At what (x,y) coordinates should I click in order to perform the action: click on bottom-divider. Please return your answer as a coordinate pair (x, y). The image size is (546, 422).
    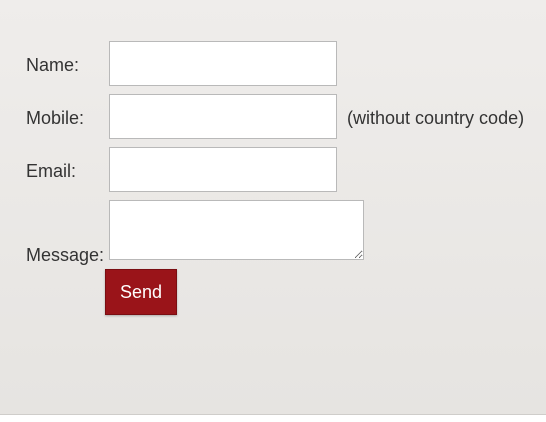
    Looking at the image, I should click on (273, 418).